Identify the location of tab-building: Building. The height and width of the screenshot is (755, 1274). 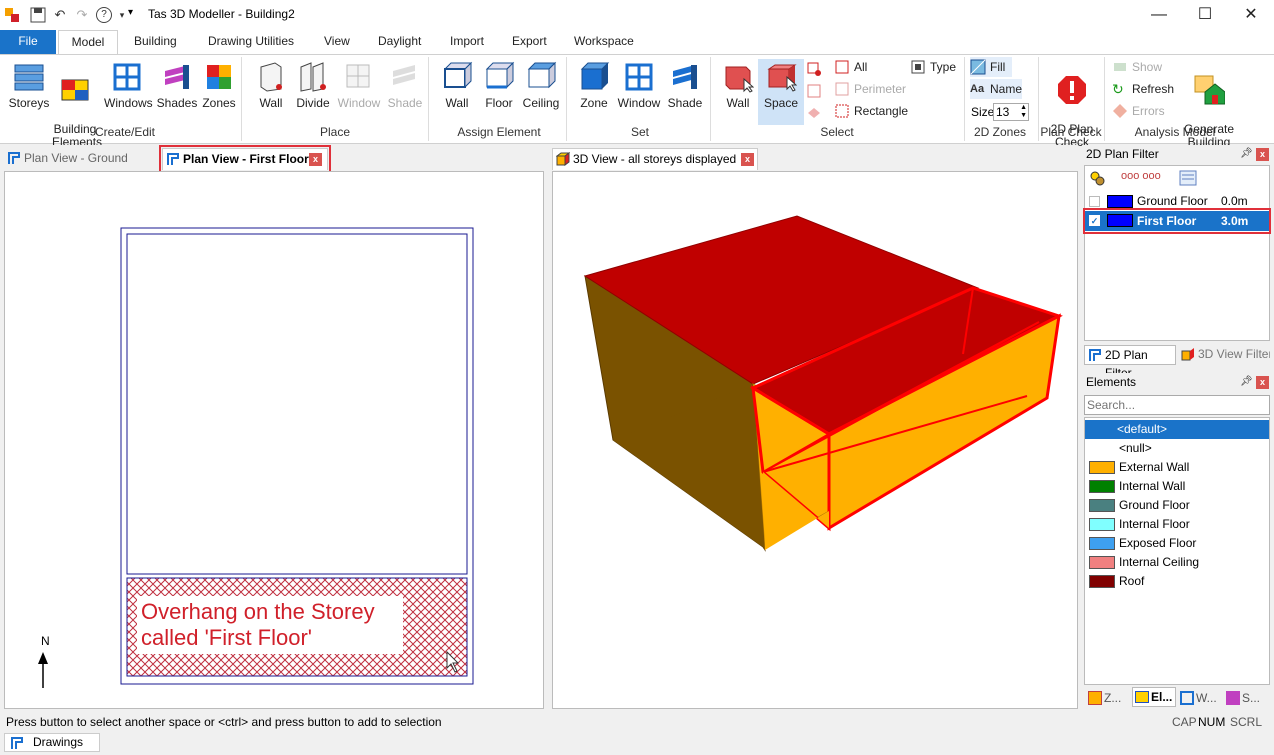
(155, 42).